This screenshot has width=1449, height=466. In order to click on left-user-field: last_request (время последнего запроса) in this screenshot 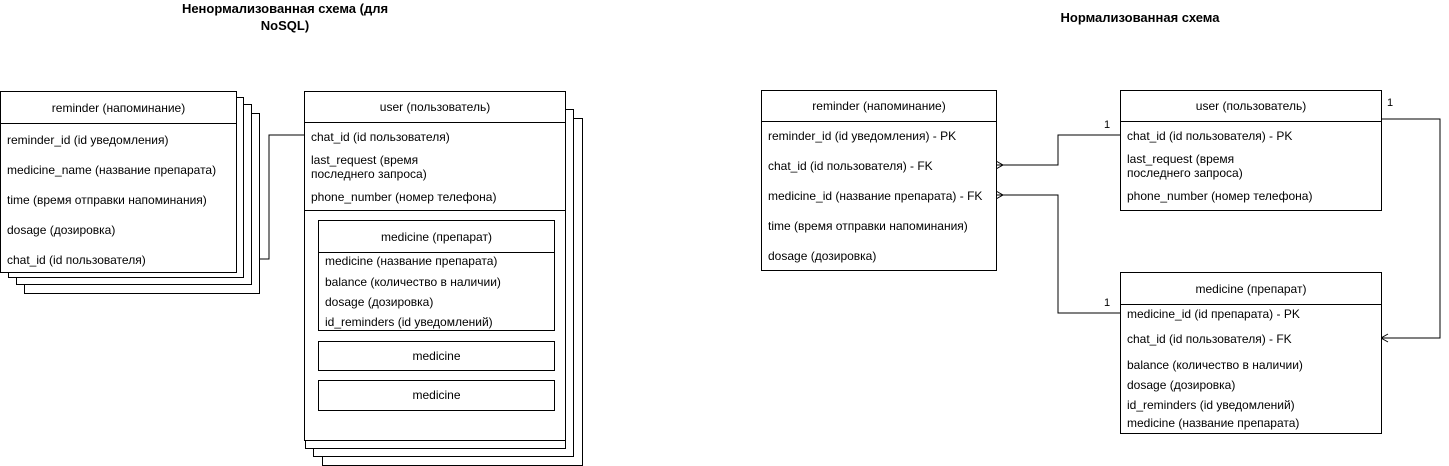, I will do `click(369, 167)`.